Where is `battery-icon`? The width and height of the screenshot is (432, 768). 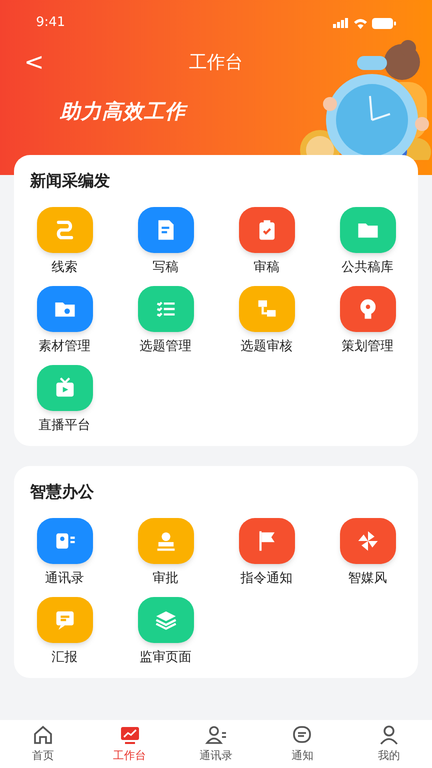
battery-icon is located at coordinates (384, 23).